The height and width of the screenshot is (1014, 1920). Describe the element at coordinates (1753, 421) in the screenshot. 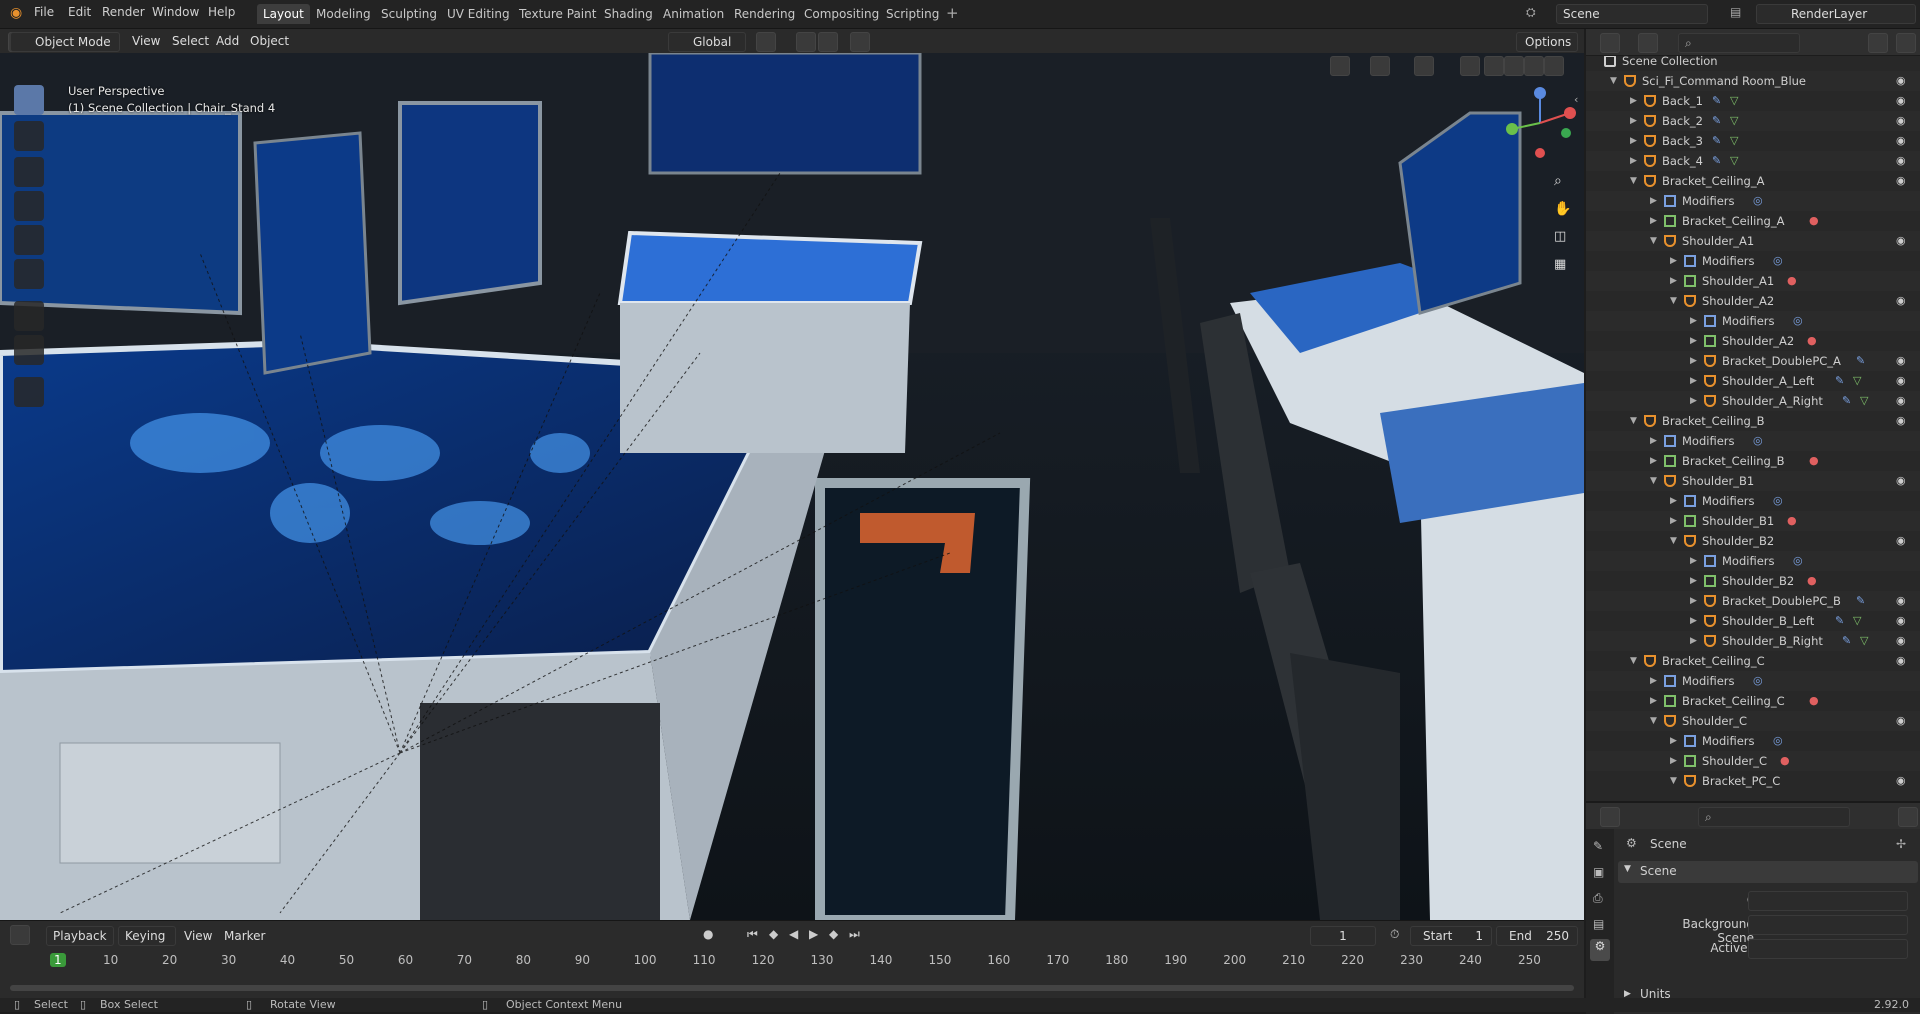

I see `outliner-row: ▼ Bracket_Ceiling_B ◉` at that location.